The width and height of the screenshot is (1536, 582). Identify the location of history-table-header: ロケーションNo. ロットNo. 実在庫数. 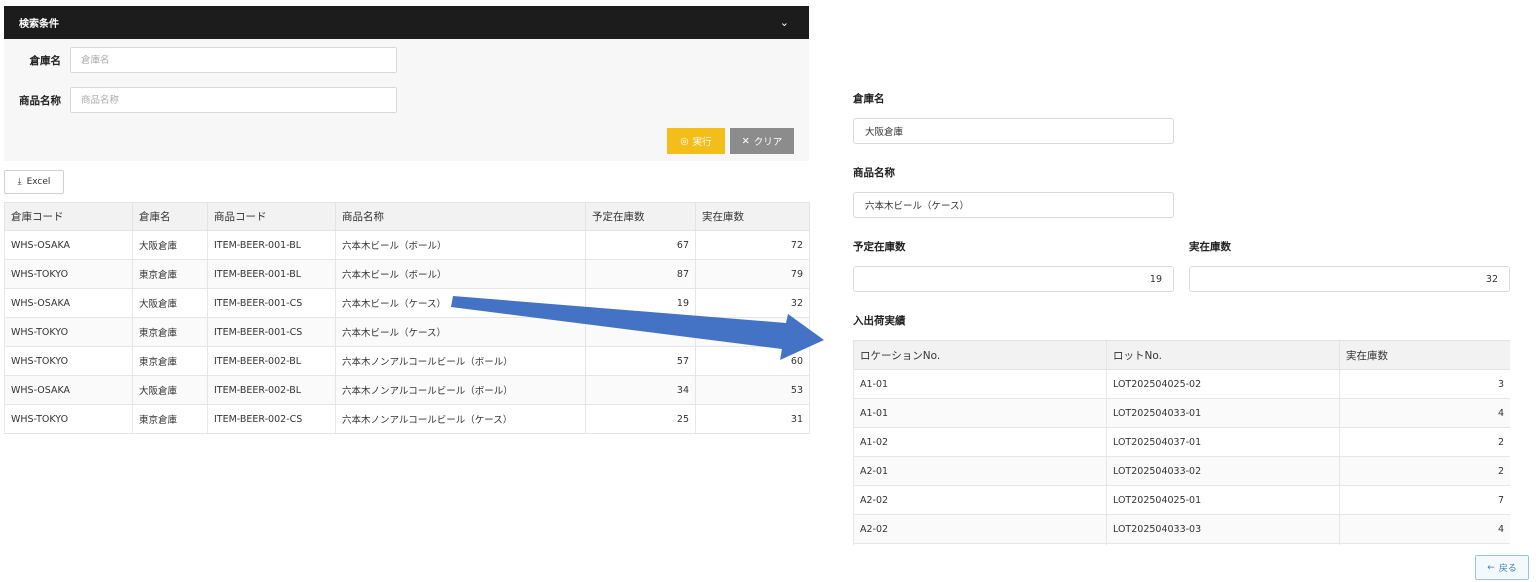
(1181, 355).